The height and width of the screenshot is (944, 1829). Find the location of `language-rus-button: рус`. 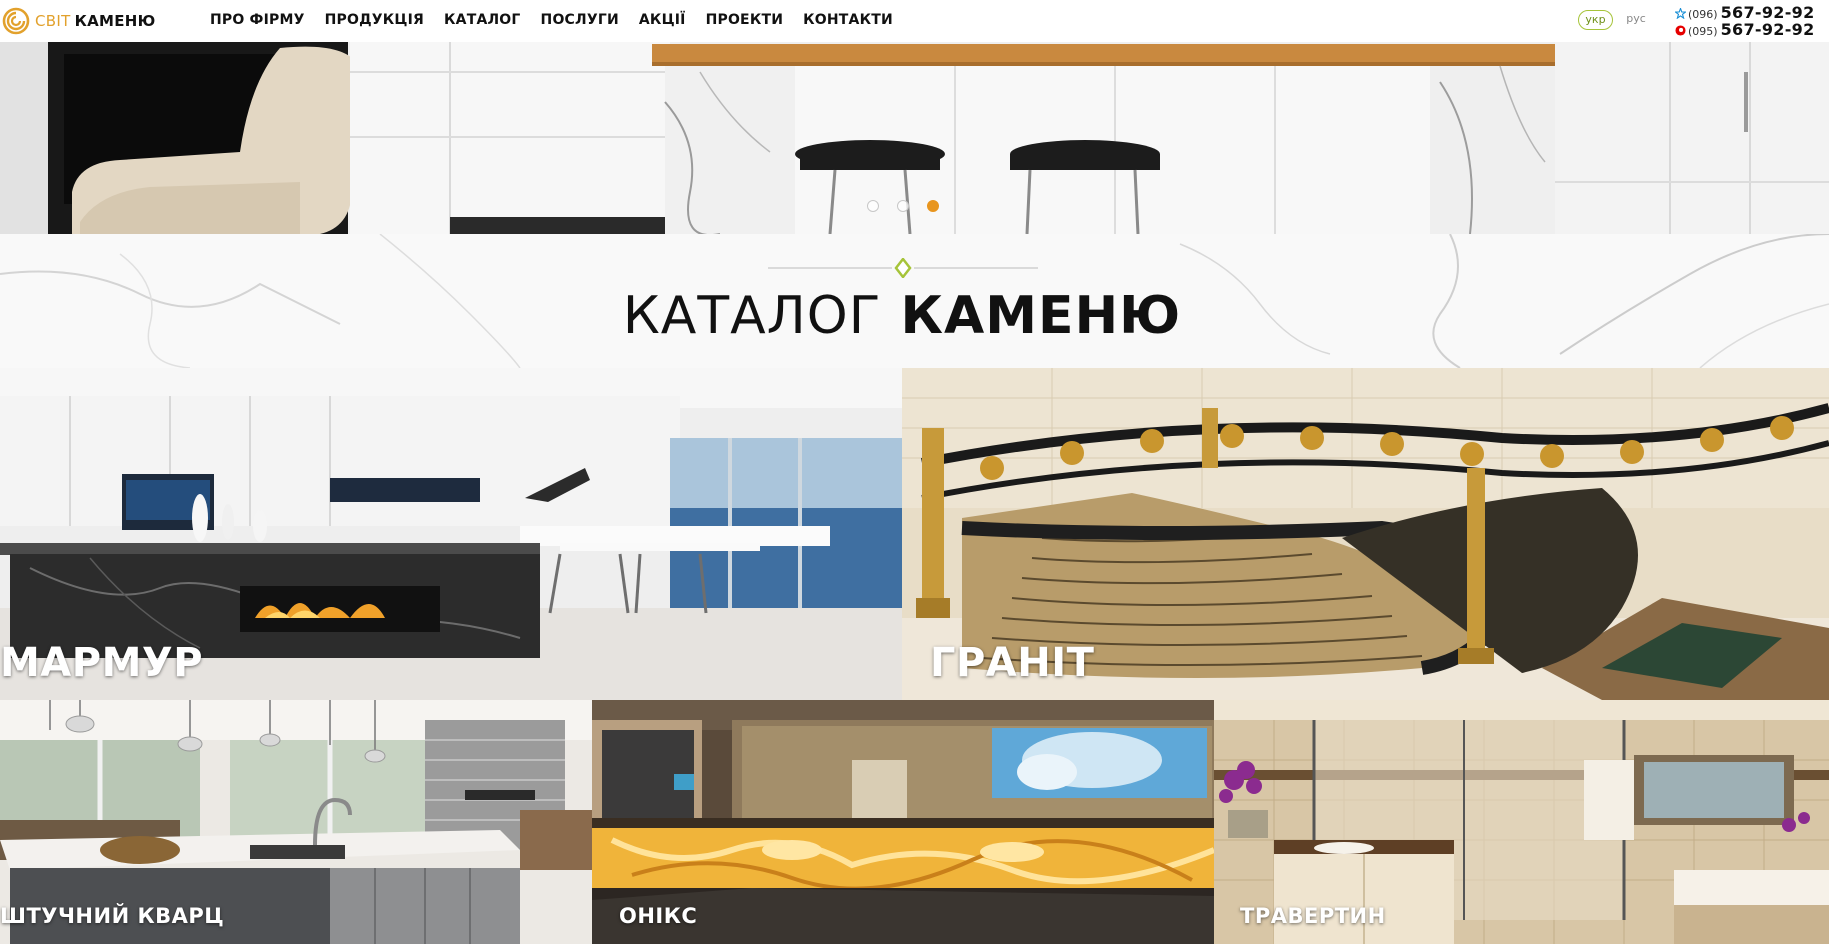

language-rus-button: рус is located at coordinates (1636, 20).